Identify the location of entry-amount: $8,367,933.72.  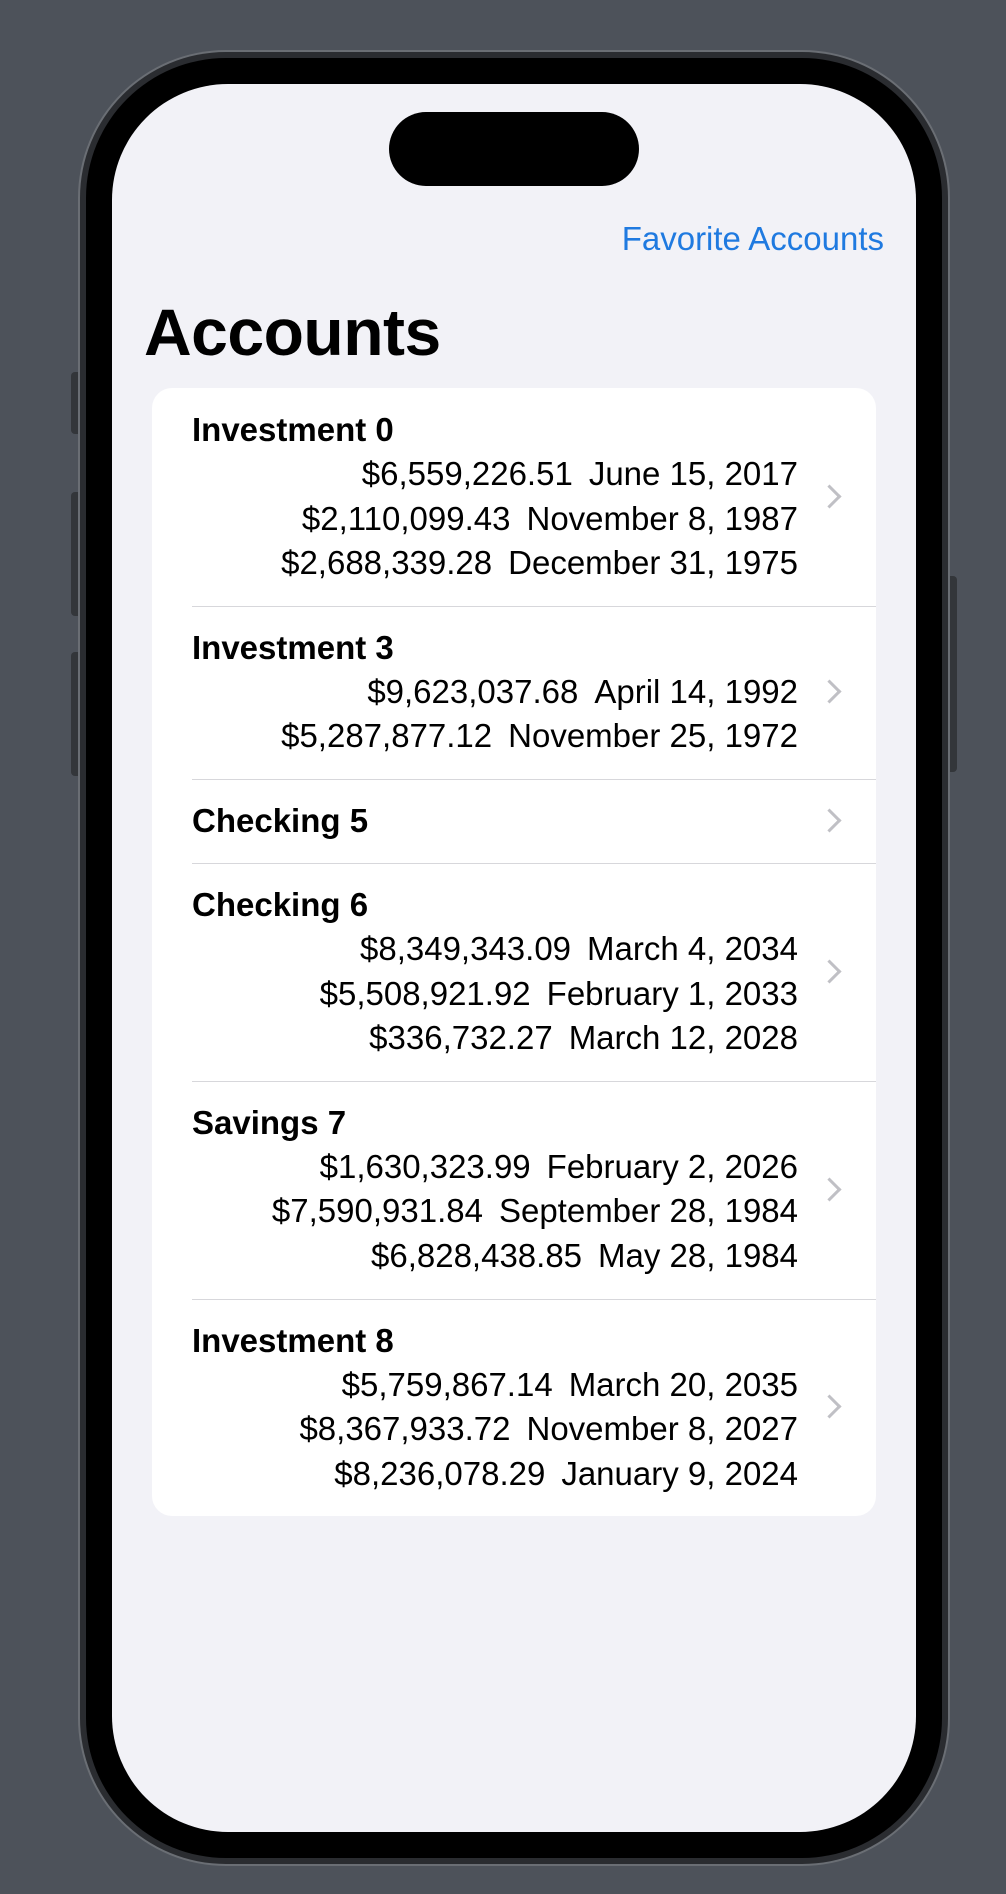
(405, 1429).